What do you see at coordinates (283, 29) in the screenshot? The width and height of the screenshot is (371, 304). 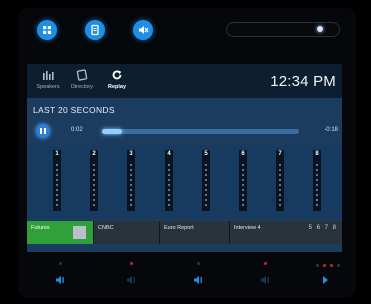 I see `volume-slider` at bounding box center [283, 29].